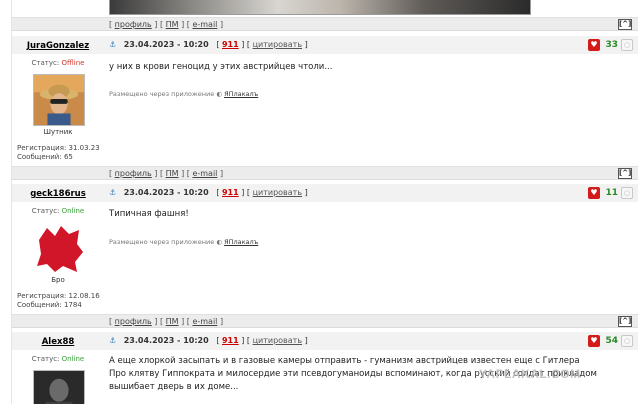  Describe the element at coordinates (603, 45) in the screenshot. I see `post-rating: ♥ 33 ○` at that location.